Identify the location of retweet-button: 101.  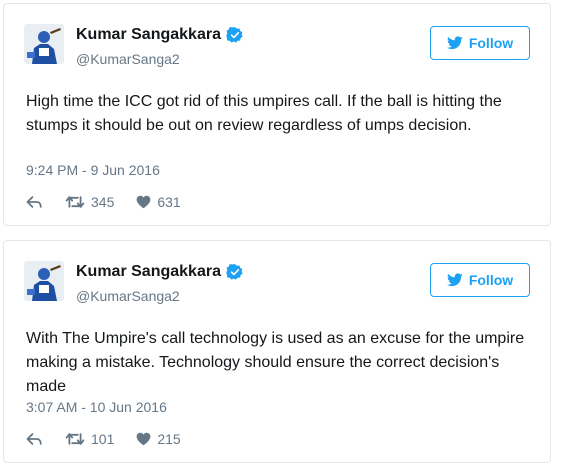
(89, 439).